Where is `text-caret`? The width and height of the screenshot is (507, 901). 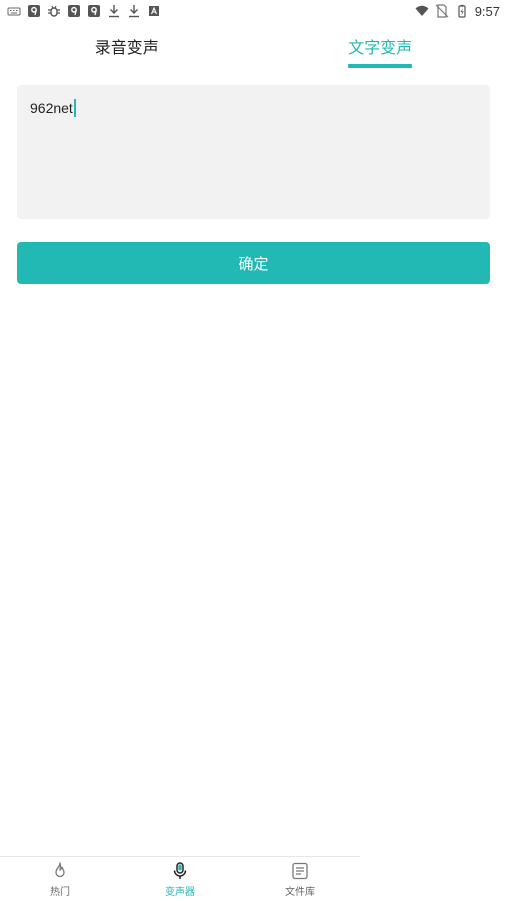
text-caret is located at coordinates (74, 108).